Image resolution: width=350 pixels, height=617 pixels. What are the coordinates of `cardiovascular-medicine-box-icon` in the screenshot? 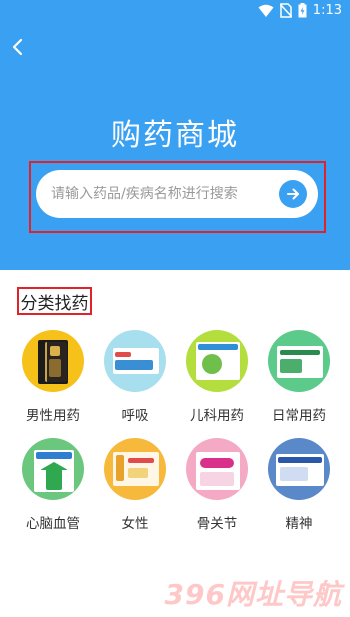 It's located at (53, 469).